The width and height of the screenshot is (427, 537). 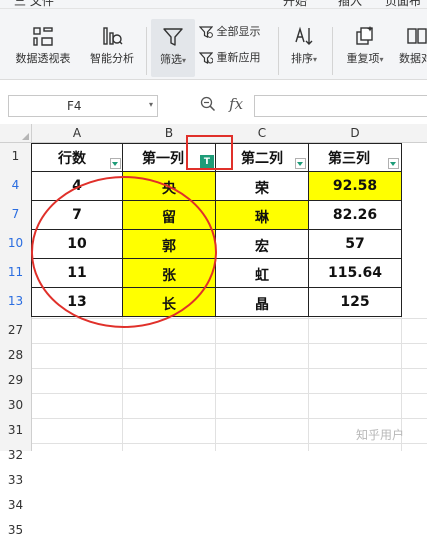 What do you see at coordinates (15, 480) in the screenshot?
I see `row-header: 33` at bounding box center [15, 480].